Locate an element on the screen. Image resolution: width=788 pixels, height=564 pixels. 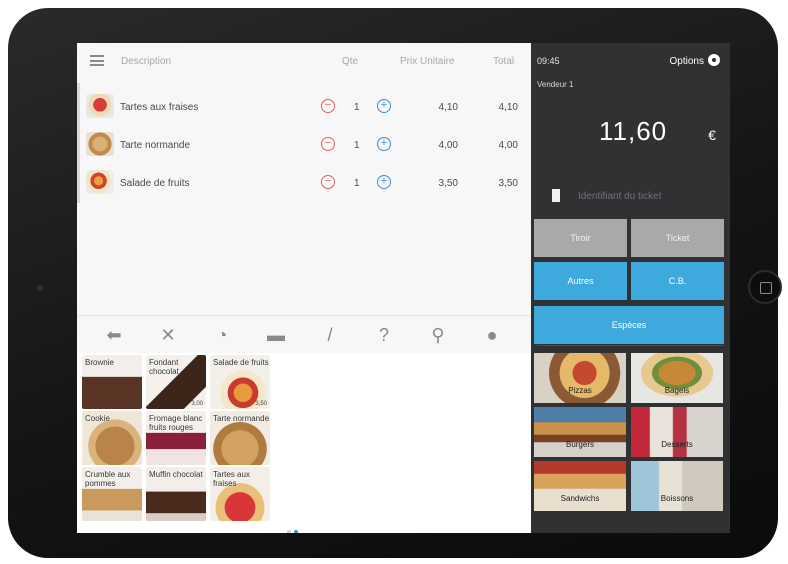
order-row: Salade de fruits − 1 + 3,50 3,50 is located at coordinates (305, 184).